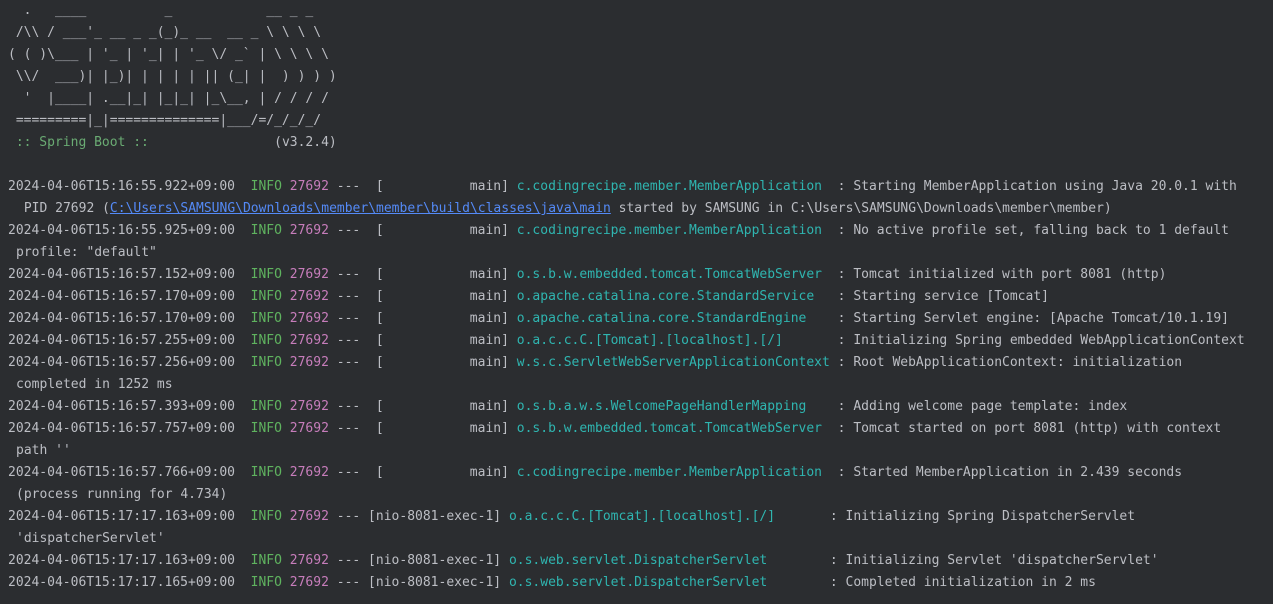  I want to click on log-logger: o.apache.catalina.core.StandardEngine, so click(673, 318).